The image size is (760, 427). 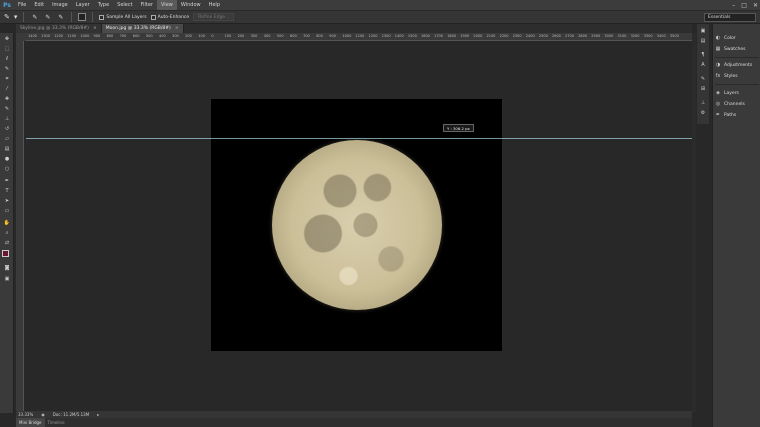 I want to click on crop-icon: ⌗, so click(x=7, y=79).